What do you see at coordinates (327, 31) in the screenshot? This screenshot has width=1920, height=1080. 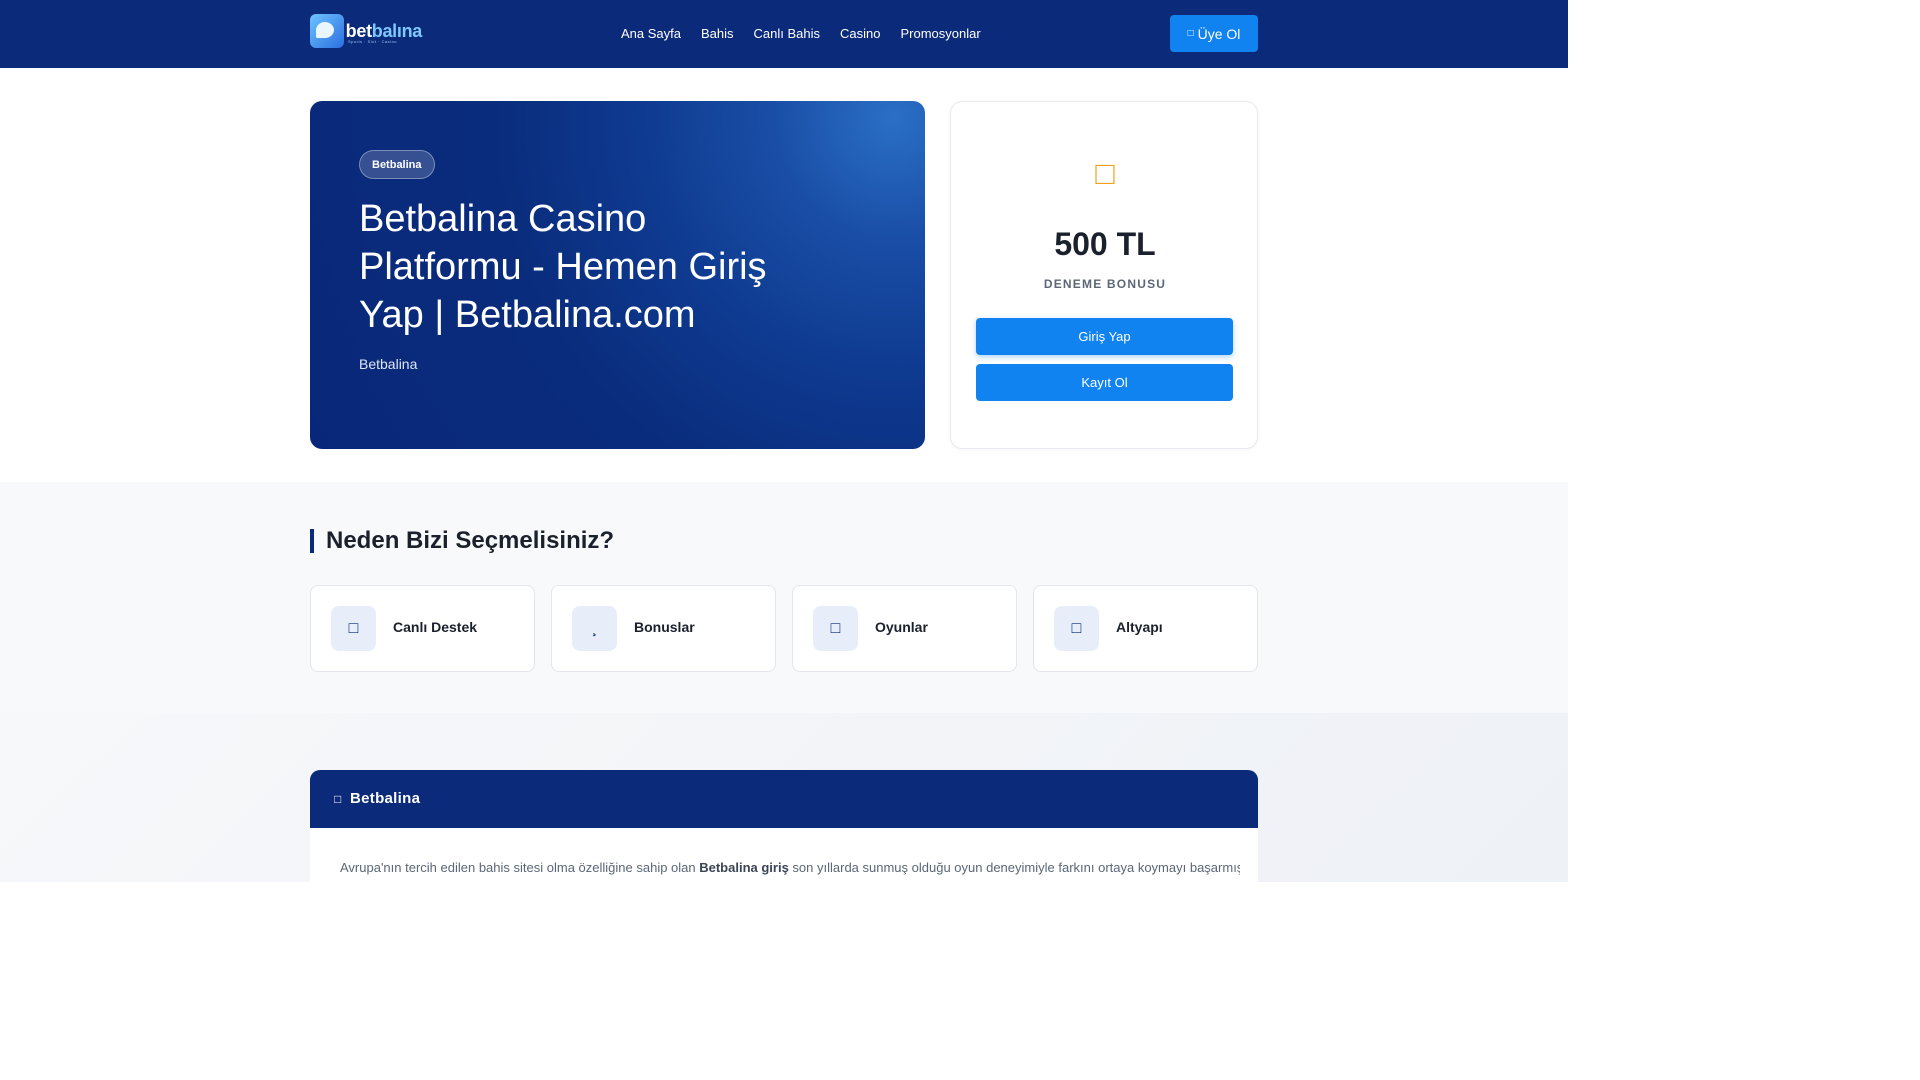 I see `whale-logo-icon` at bounding box center [327, 31].